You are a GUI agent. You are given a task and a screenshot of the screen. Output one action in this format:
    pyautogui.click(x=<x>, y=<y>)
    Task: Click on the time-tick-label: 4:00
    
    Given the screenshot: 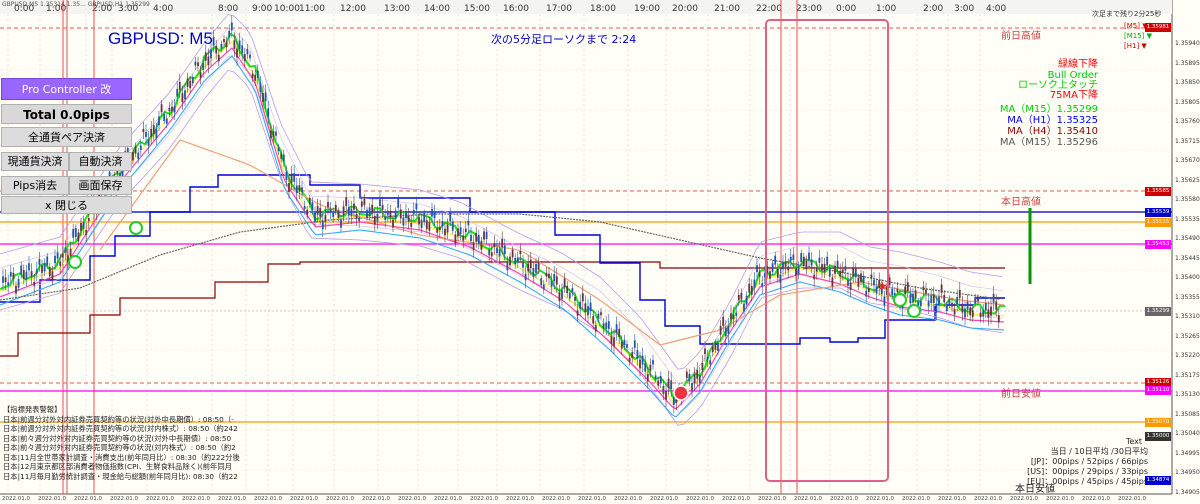 What is the action you would take?
    pyautogui.click(x=996, y=9)
    